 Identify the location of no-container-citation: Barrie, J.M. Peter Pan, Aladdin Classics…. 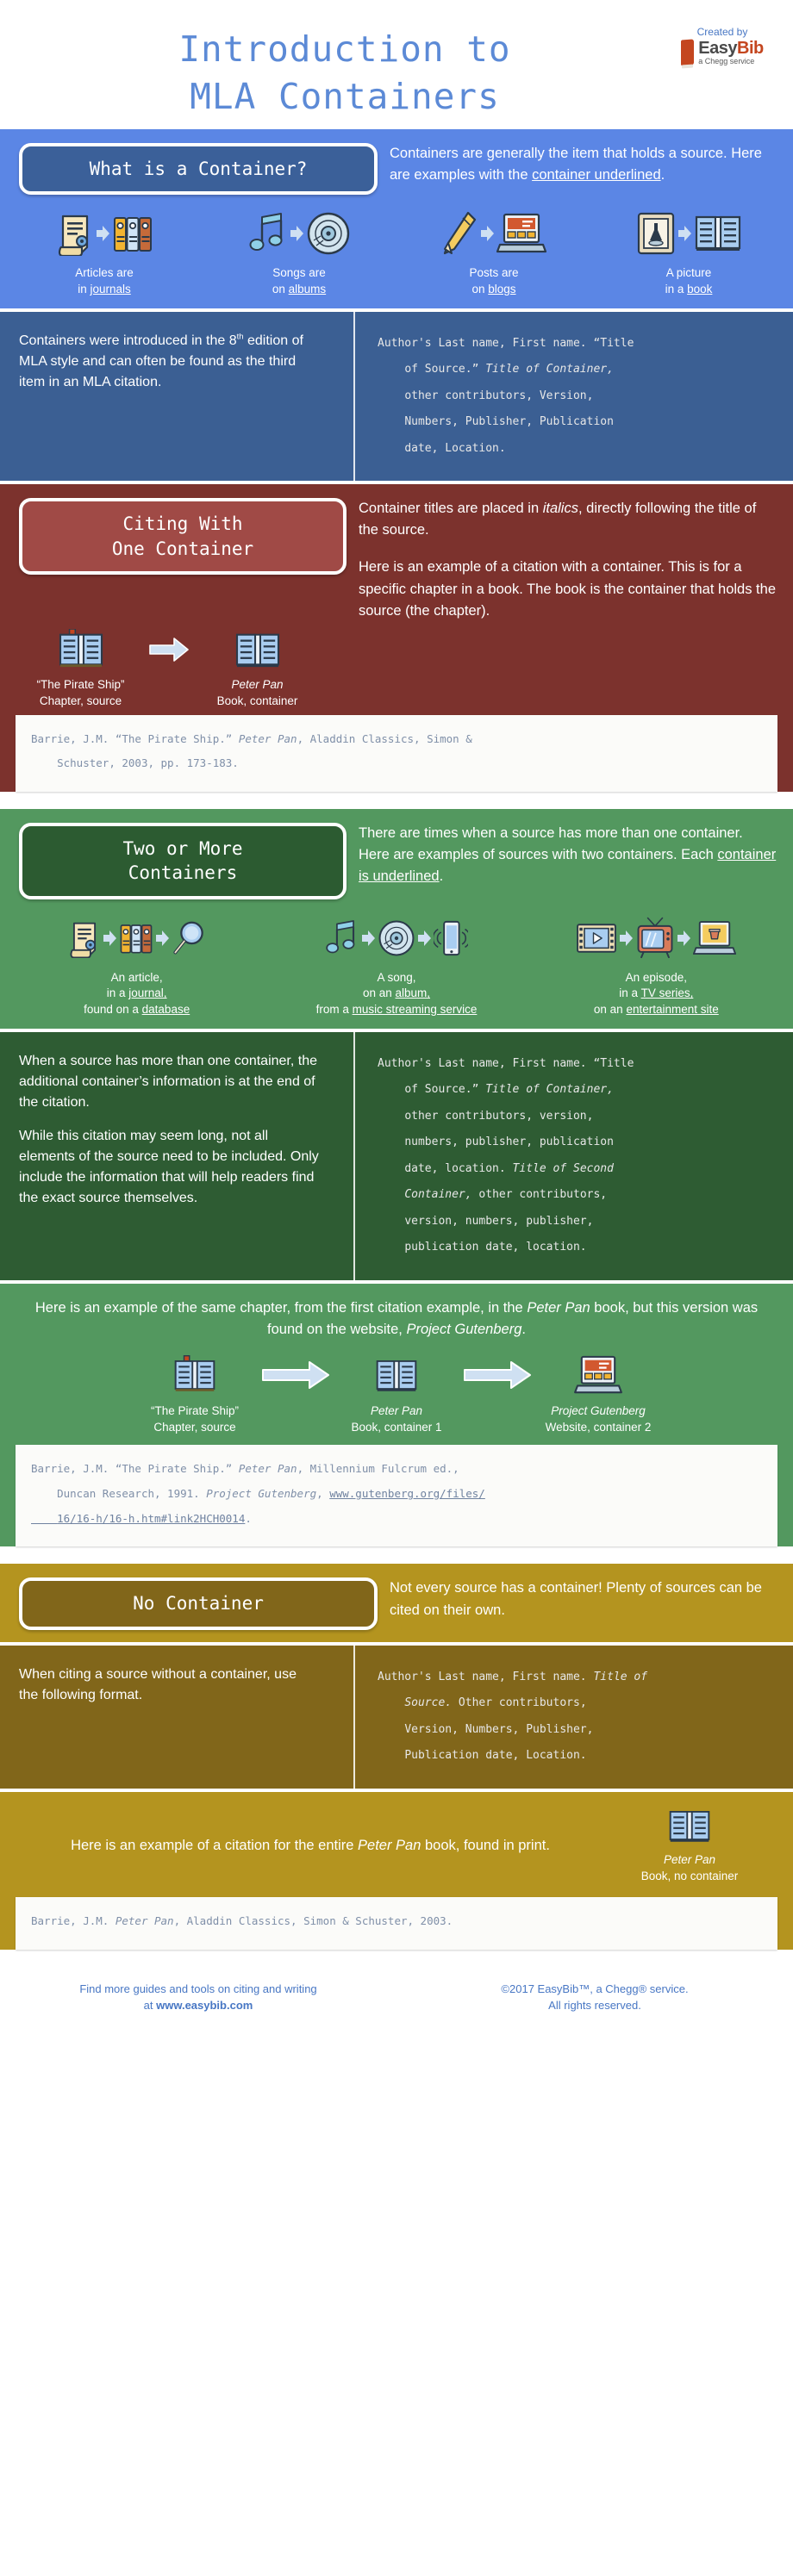
(397, 1923).